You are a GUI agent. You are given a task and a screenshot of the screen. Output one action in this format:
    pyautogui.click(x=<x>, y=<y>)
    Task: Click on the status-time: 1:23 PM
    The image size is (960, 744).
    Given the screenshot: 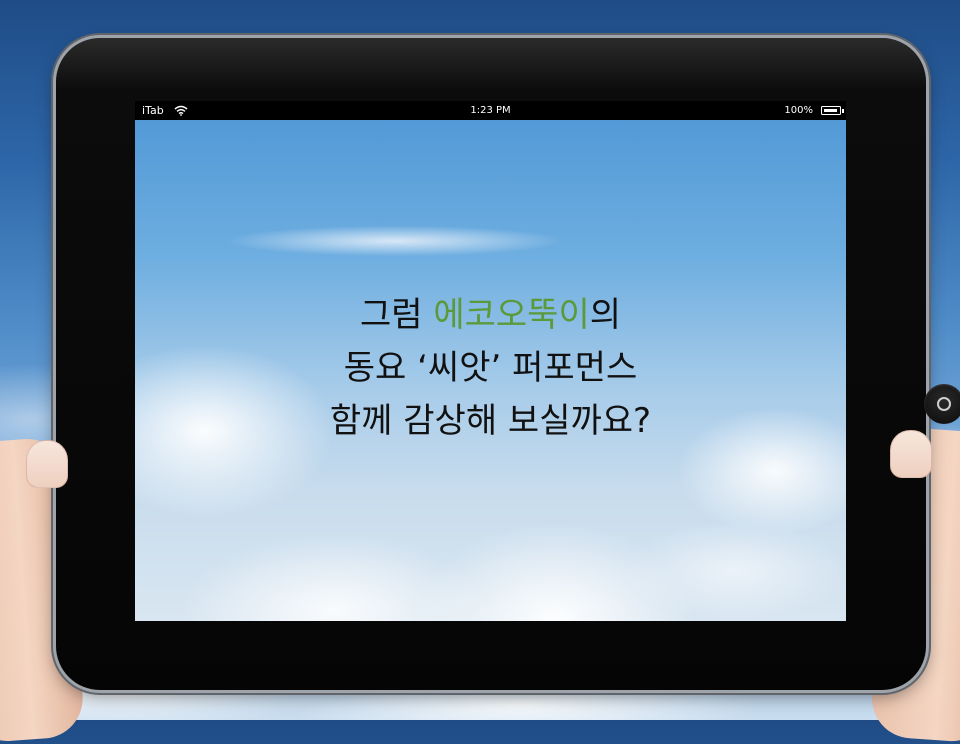 What is the action you would take?
    pyautogui.click(x=490, y=110)
    